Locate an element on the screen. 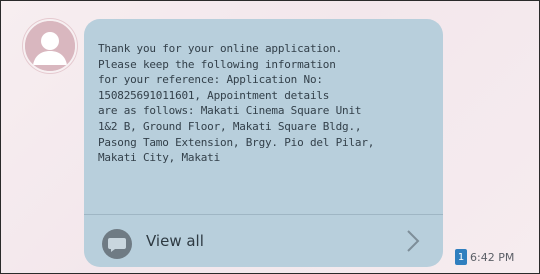  view-all-label: View all is located at coordinates (175, 241).